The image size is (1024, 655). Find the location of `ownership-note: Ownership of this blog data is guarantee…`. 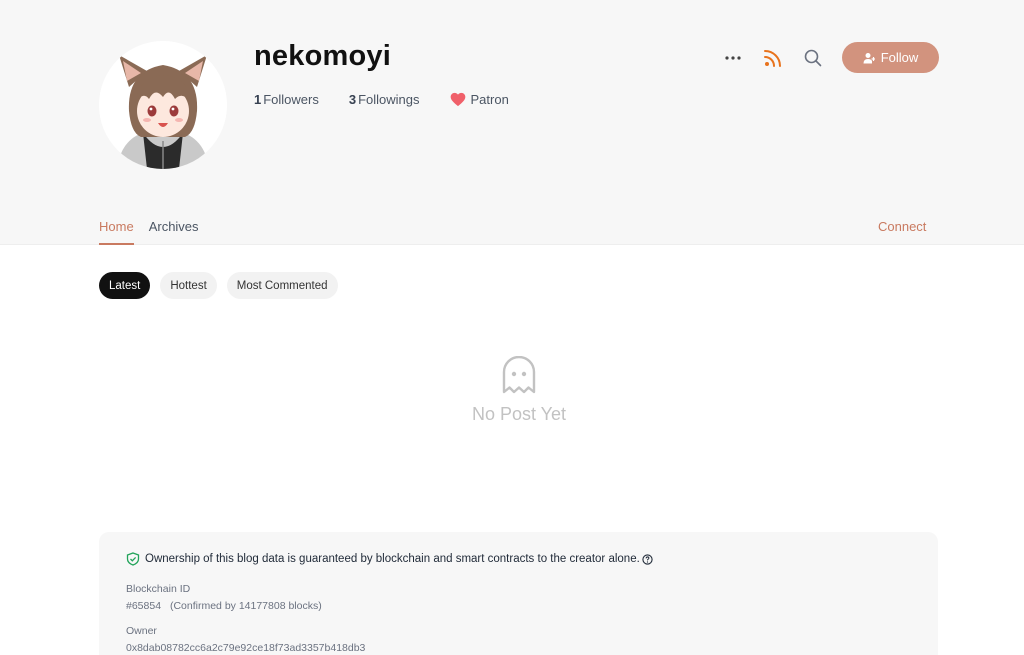

ownership-note: Ownership of this blog data is guarantee… is located at coordinates (518, 559).